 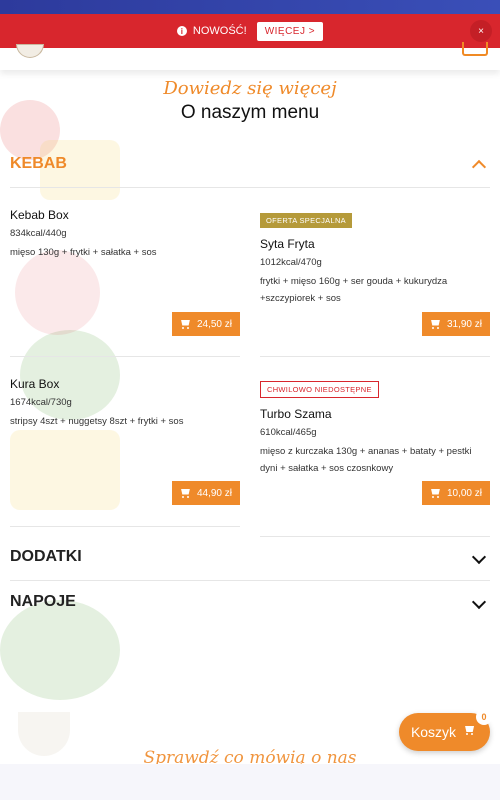 I want to click on more-button: WIĘCEJ >, so click(x=290, y=31).